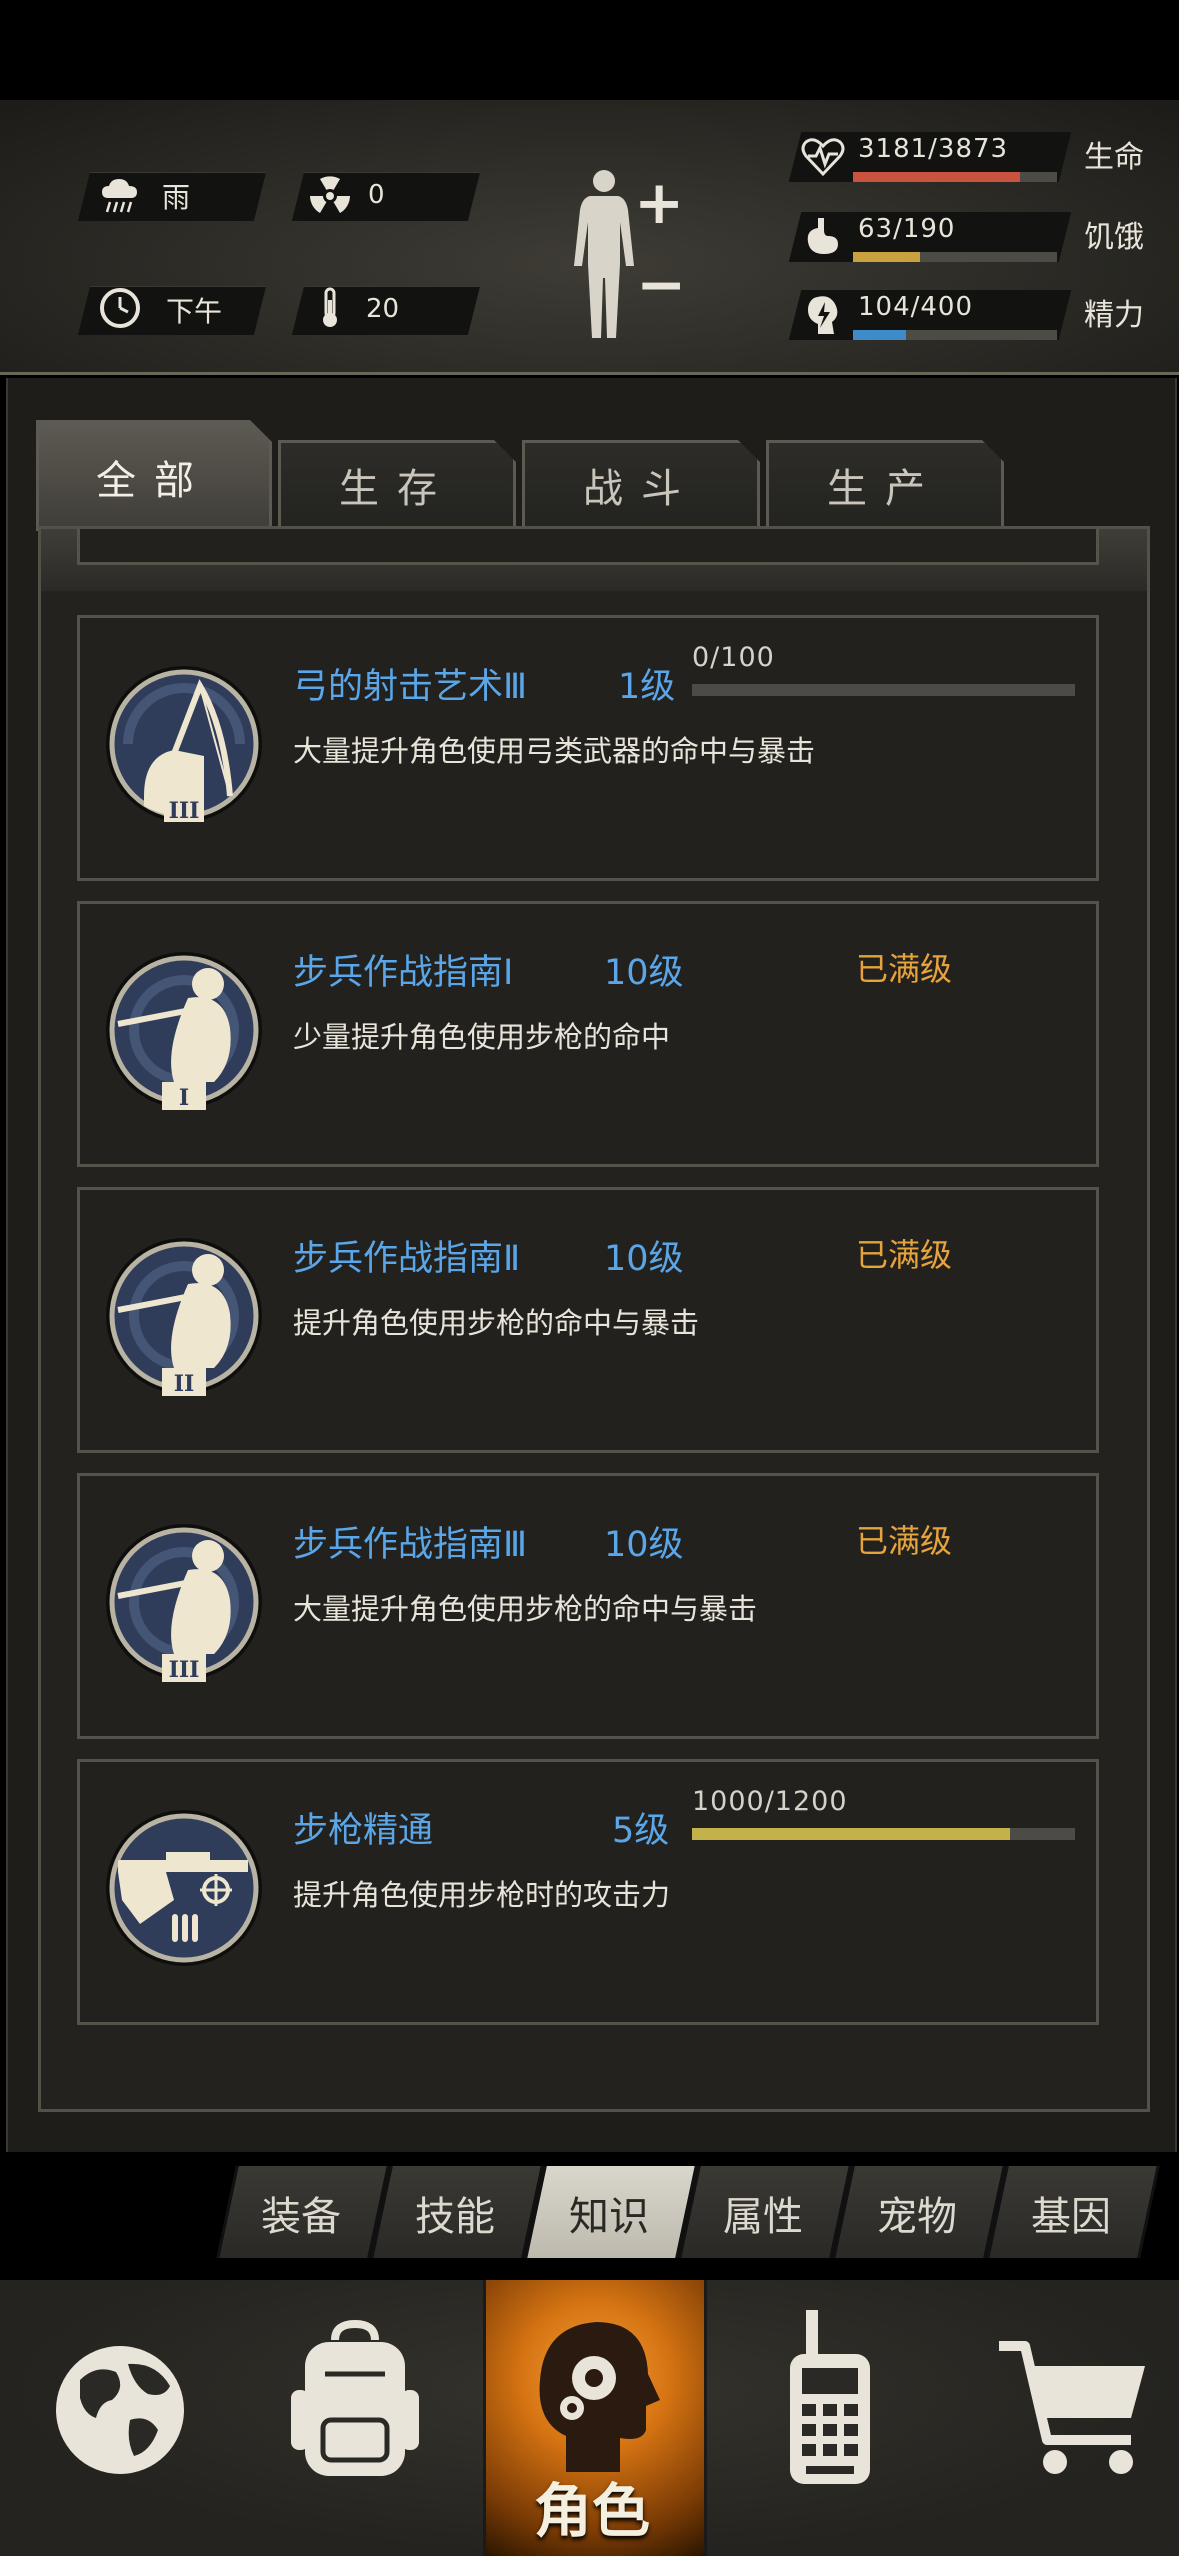 The height and width of the screenshot is (2556, 1179). Describe the element at coordinates (410, 1545) in the screenshot. I see `skill-name: 步兵作战指南Ⅲ` at that location.